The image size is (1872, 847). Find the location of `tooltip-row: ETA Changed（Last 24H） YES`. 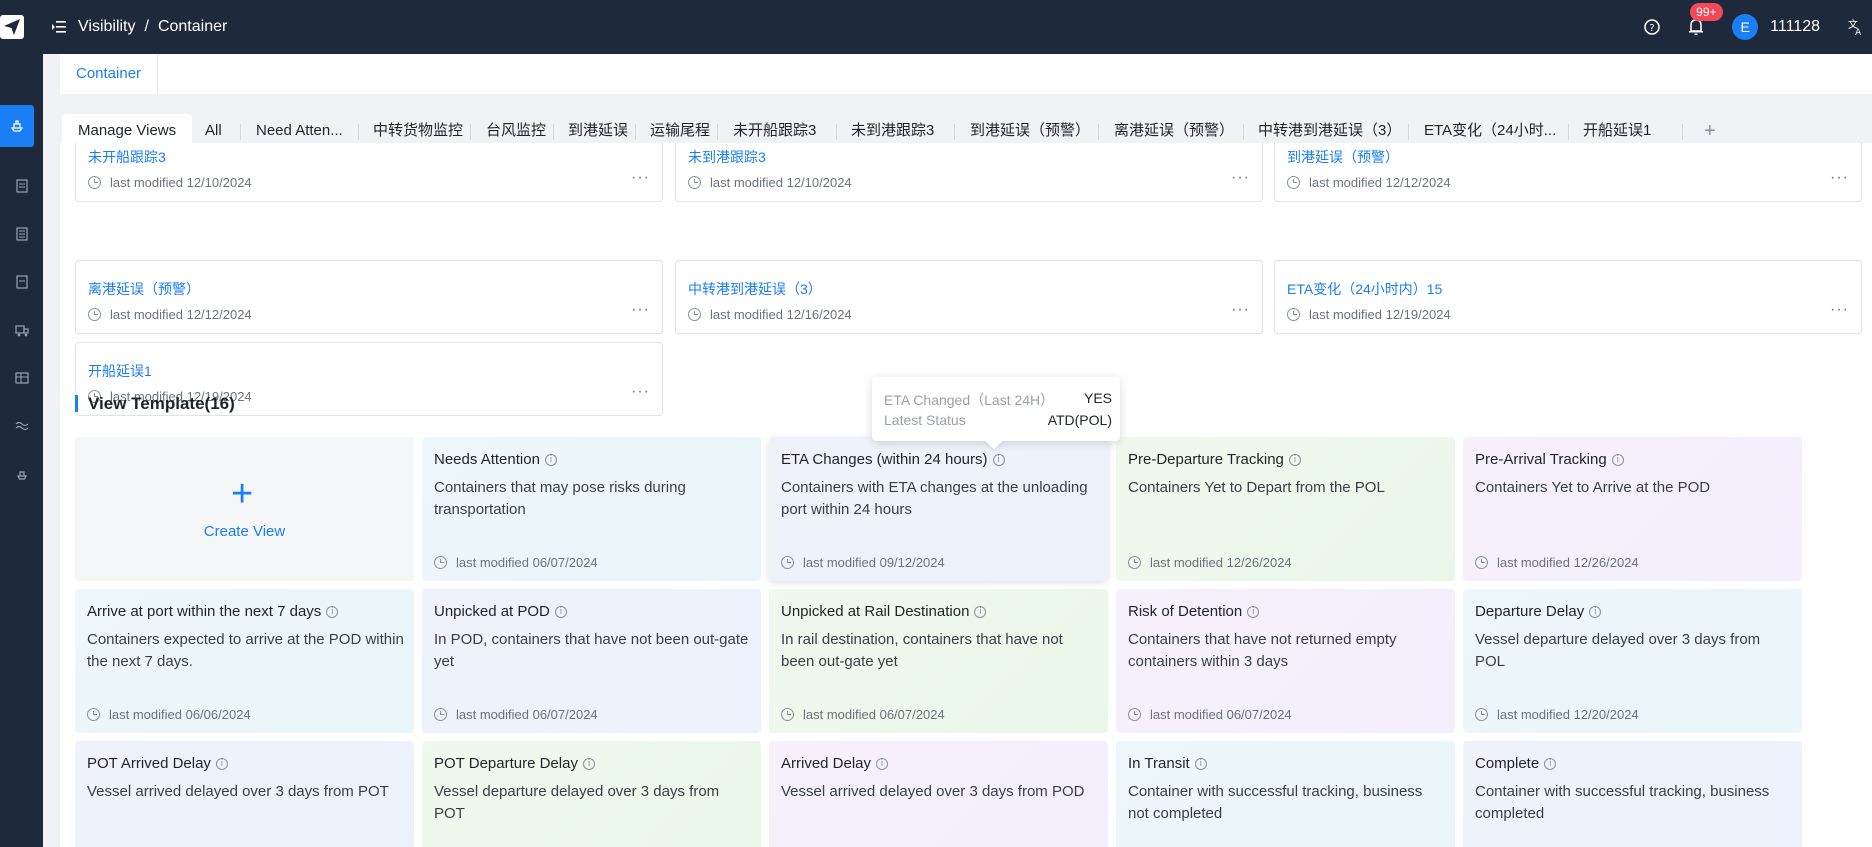

tooltip-row: ETA Changed（Last 24H） YES is located at coordinates (998, 400).